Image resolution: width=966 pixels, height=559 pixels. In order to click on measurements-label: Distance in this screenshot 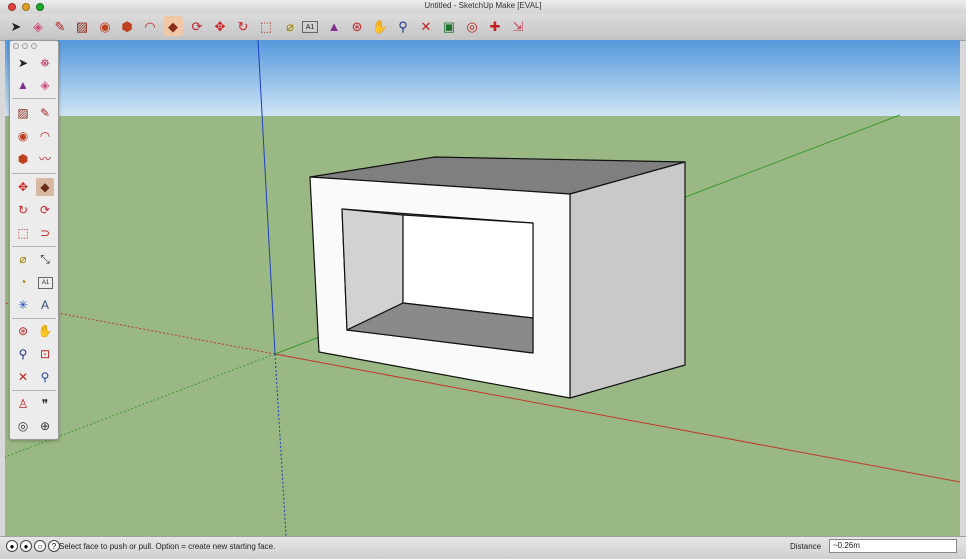, I will do `click(806, 546)`.